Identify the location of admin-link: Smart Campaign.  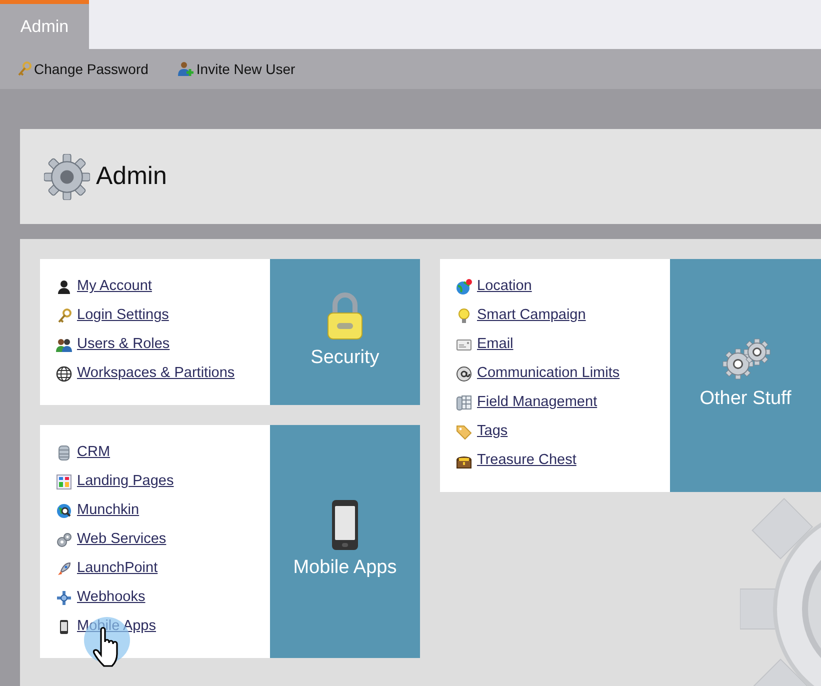
(531, 316).